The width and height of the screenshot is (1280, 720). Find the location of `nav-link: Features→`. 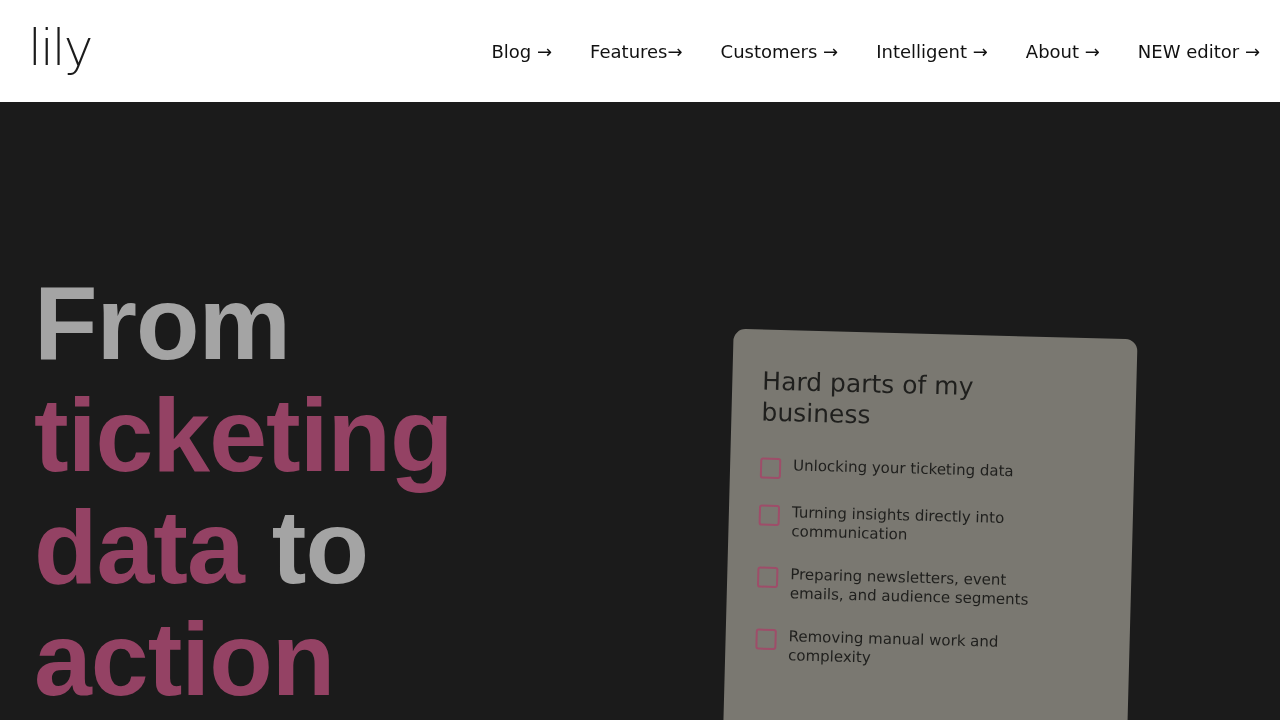

nav-link: Features→ is located at coordinates (636, 51).